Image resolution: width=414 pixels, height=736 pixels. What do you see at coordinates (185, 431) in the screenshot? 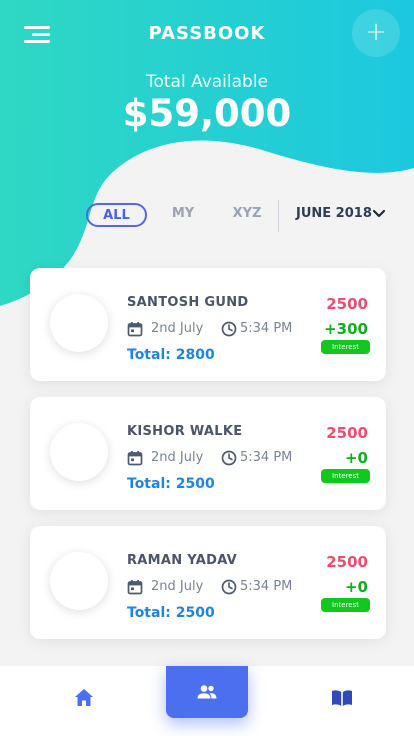
I see `account-name: KISHOR WALKE` at bounding box center [185, 431].